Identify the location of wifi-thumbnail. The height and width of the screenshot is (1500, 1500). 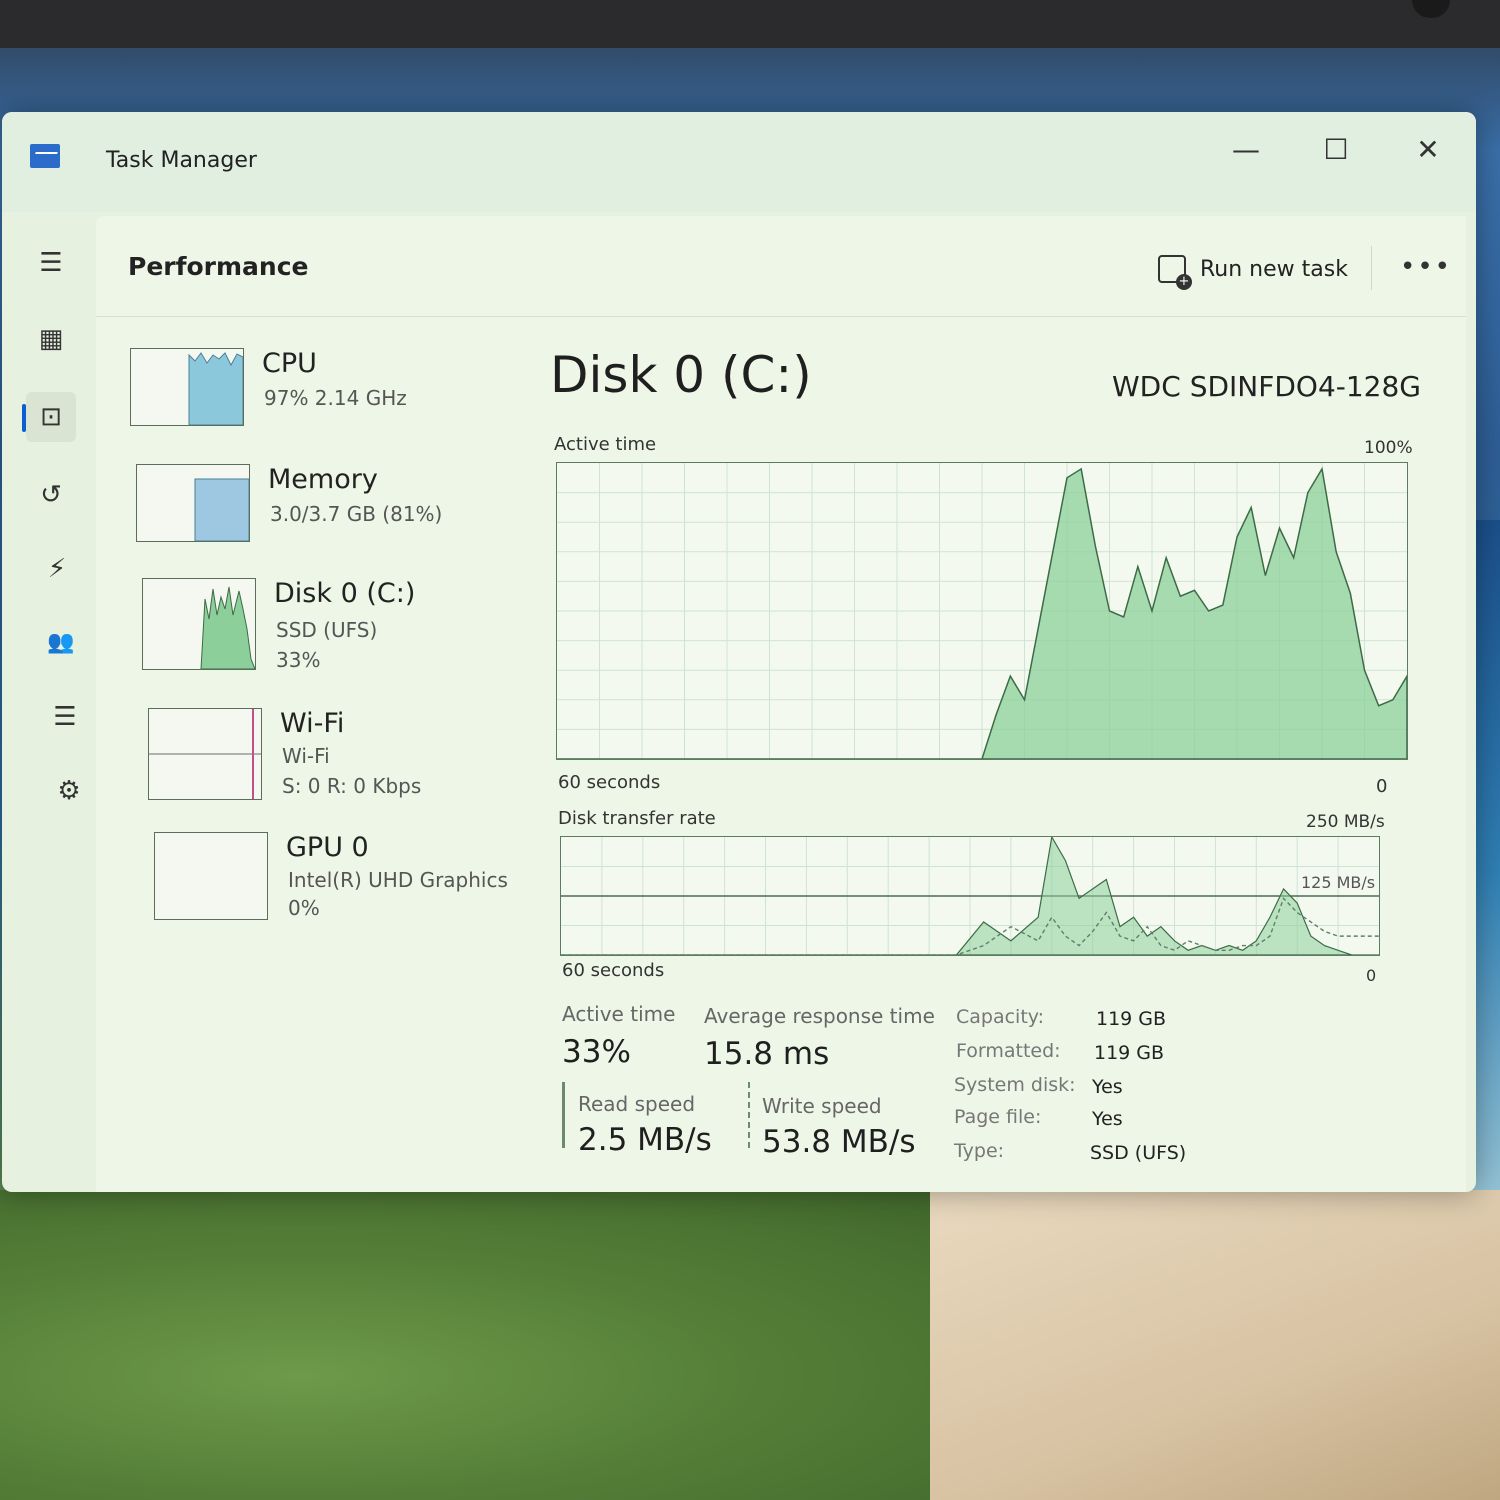
(205, 754).